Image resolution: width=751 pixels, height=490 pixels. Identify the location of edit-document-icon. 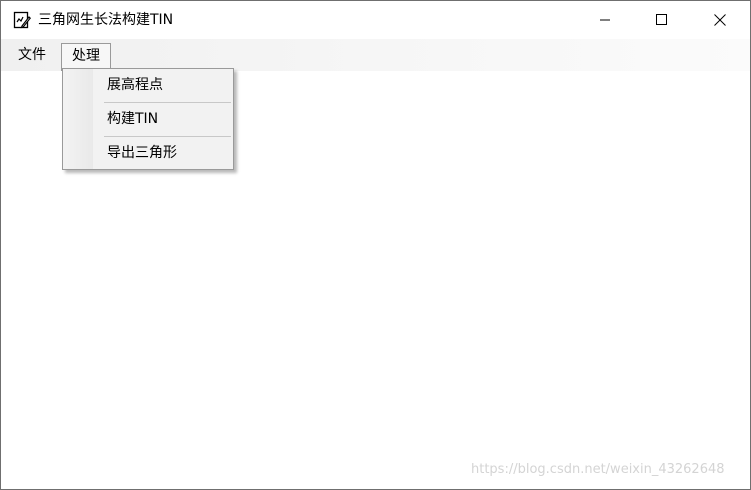
(22, 20).